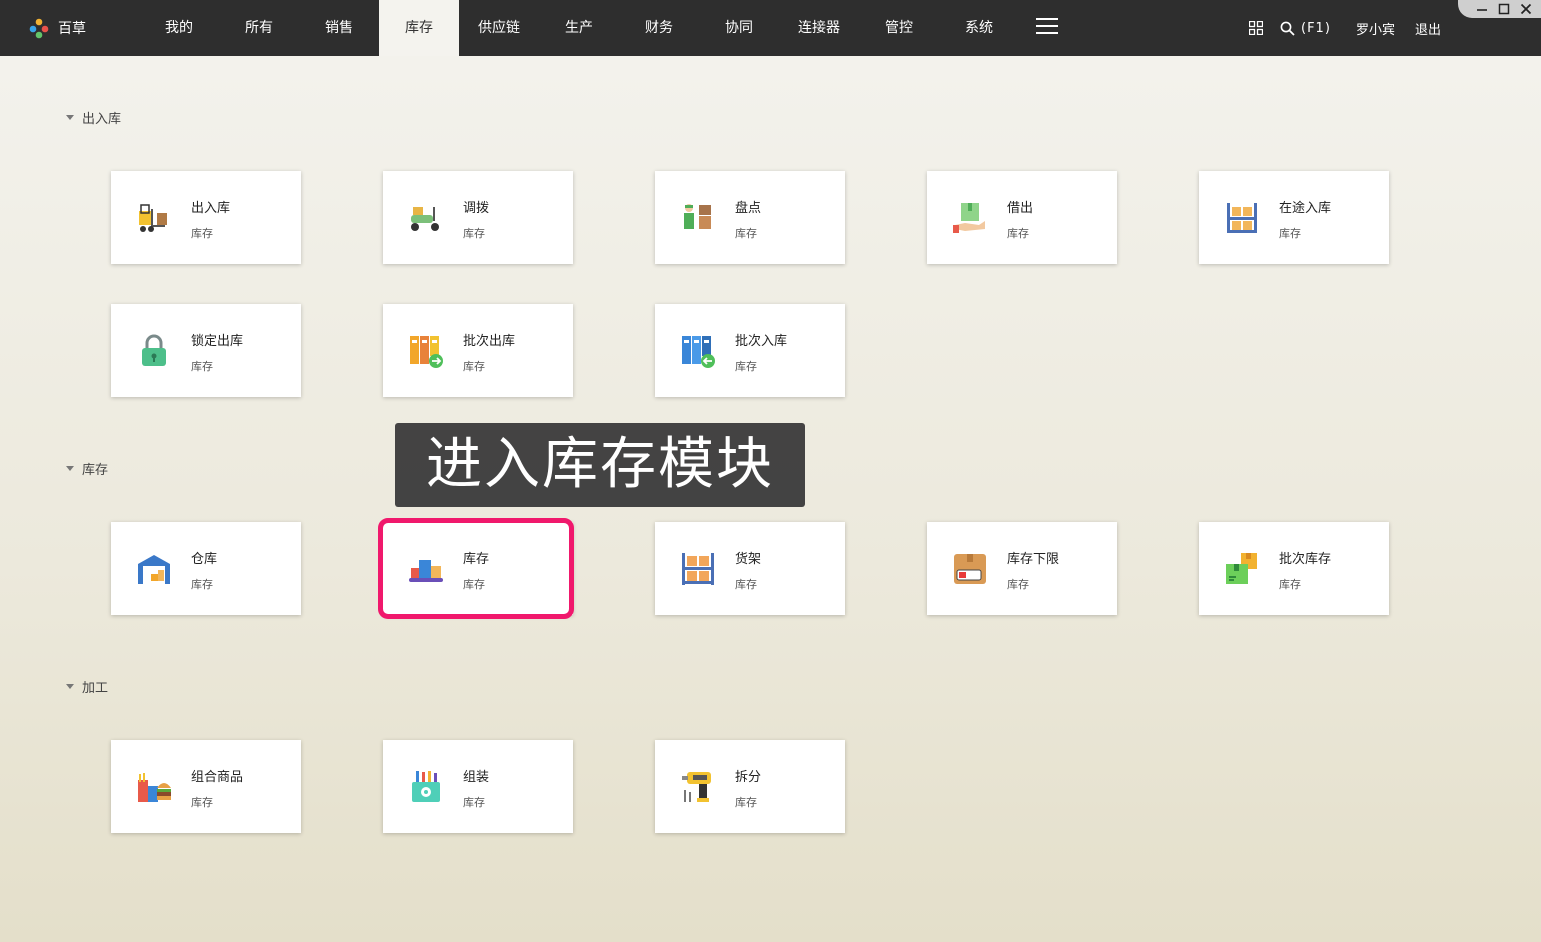 The width and height of the screenshot is (1541, 942). Describe the element at coordinates (1241, 568) in the screenshot. I see `batch-stock-icon` at that location.